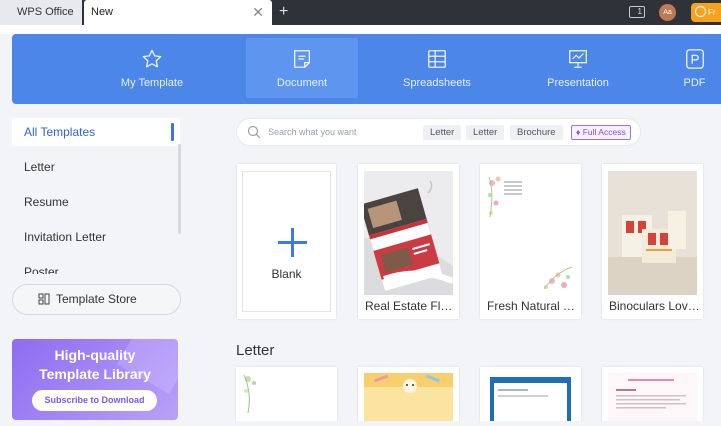 The height and width of the screenshot is (426, 721). What do you see at coordinates (302, 83) in the screenshot?
I see `category-label: Document` at bounding box center [302, 83].